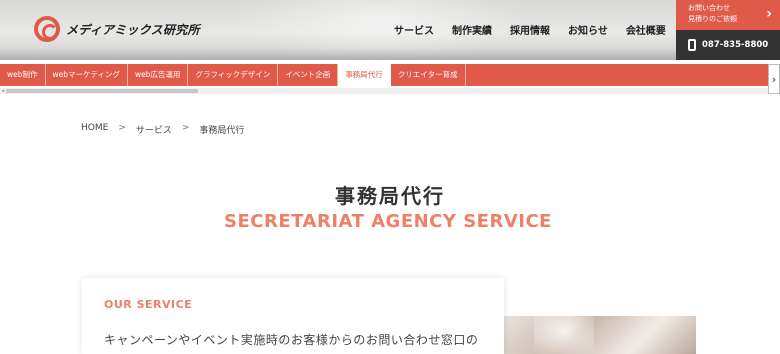  Describe the element at coordinates (233, 75) in the screenshot. I see `subnav-item-graphic-design: グラフィックデザイン` at that location.